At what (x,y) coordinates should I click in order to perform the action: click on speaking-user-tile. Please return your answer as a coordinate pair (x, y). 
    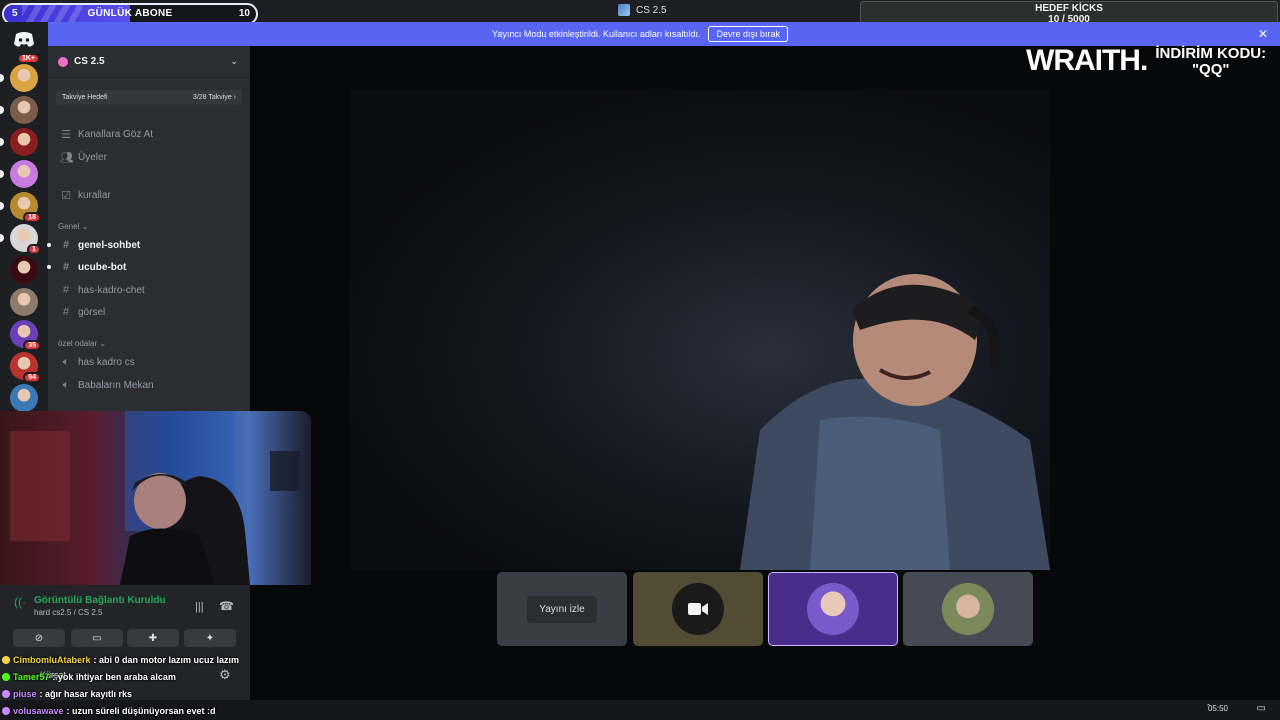
    Looking at the image, I should click on (833, 609).